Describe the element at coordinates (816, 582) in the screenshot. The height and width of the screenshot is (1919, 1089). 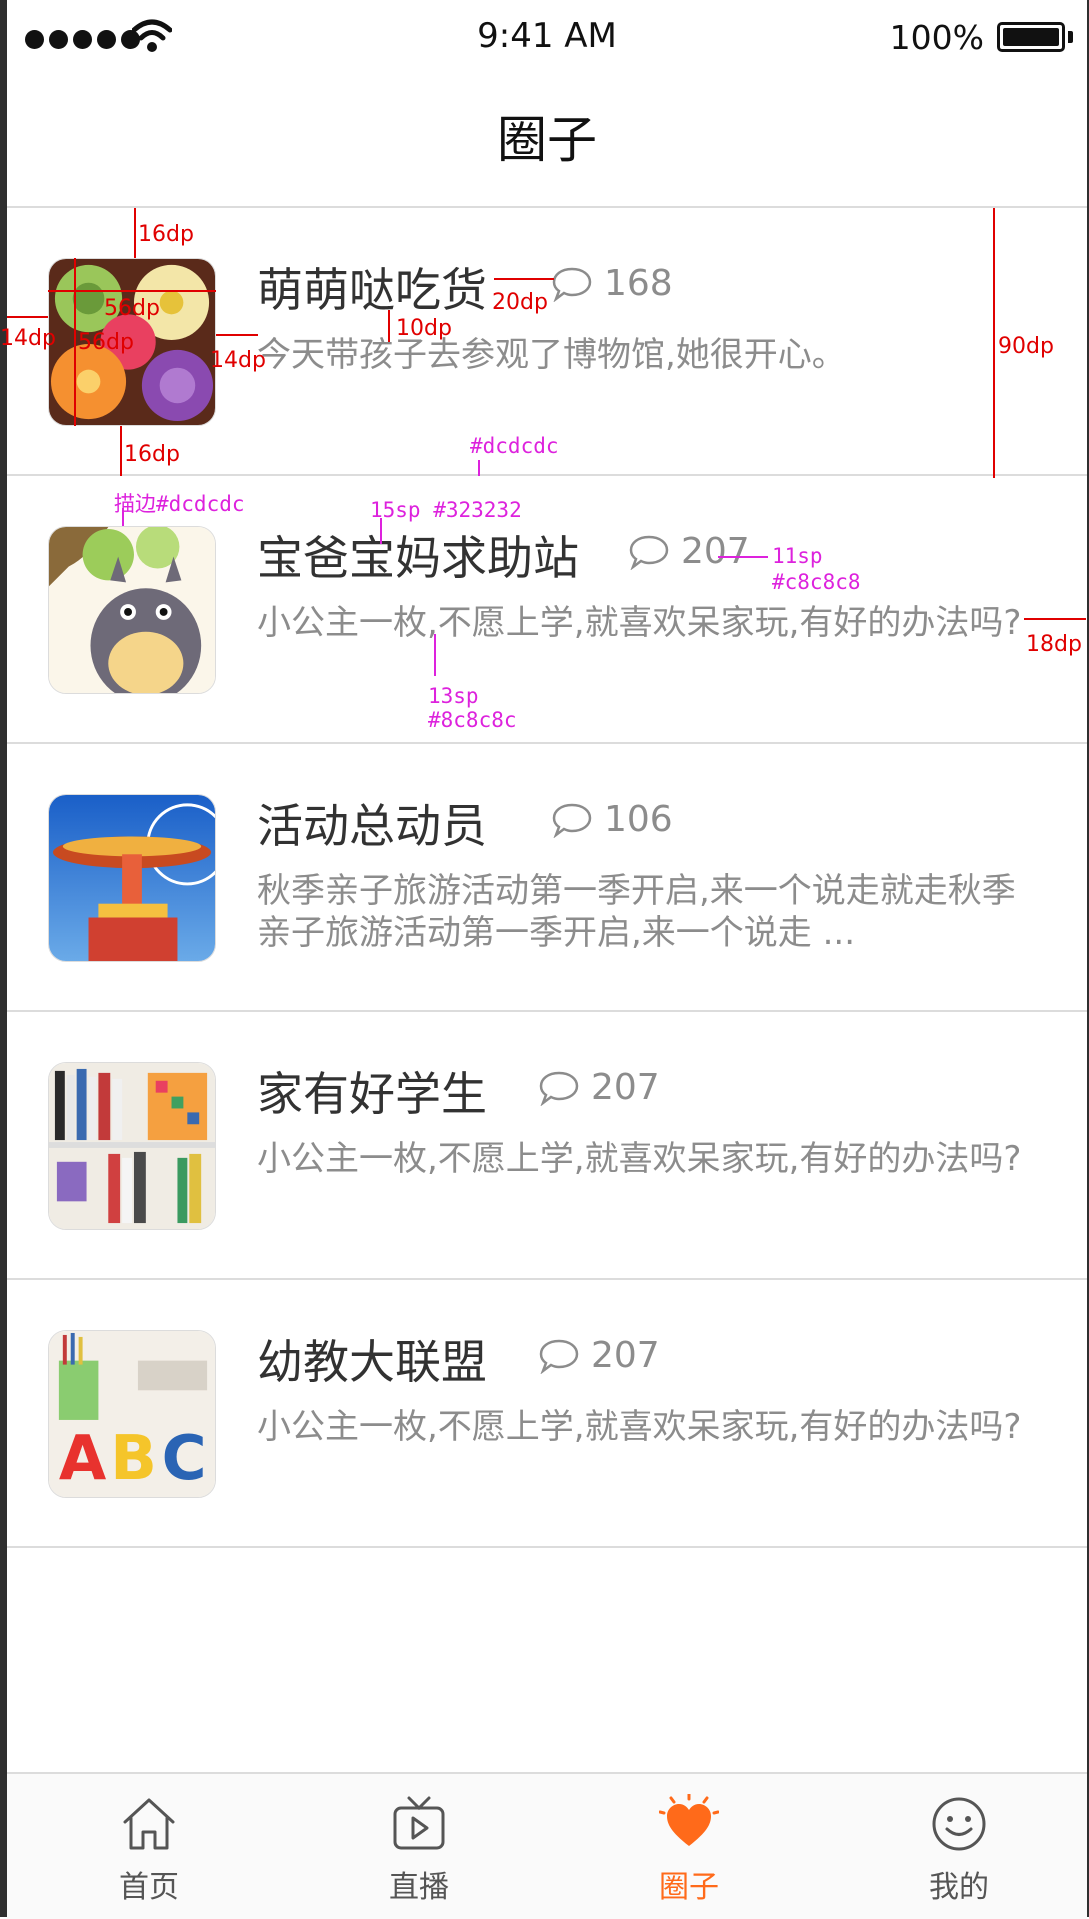
I see `annotation-count-color: #c8c8c8` at that location.